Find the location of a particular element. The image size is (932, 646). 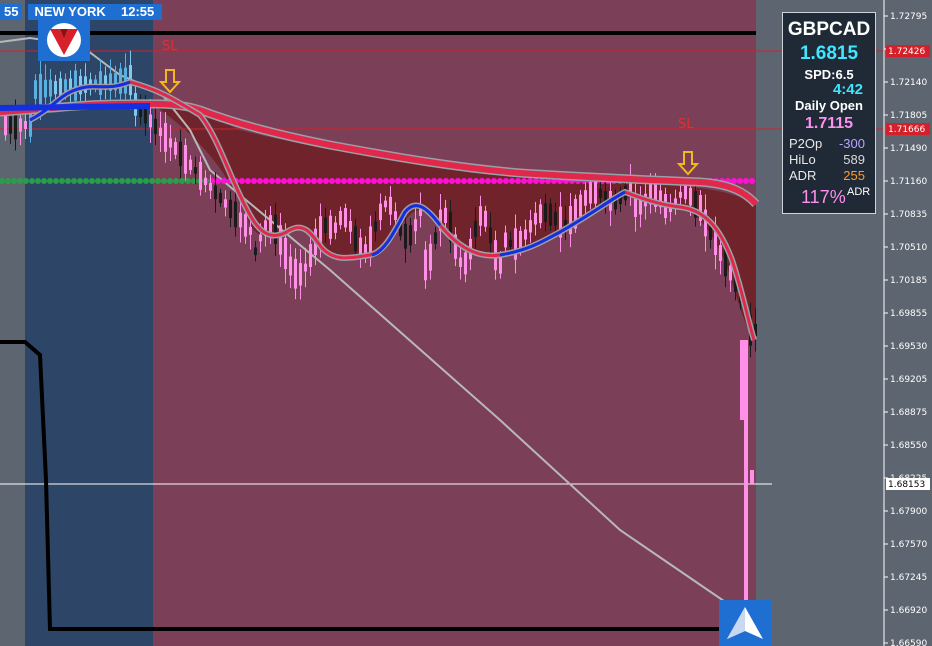

stat-hilo: HiLo 589 is located at coordinates (829, 159).